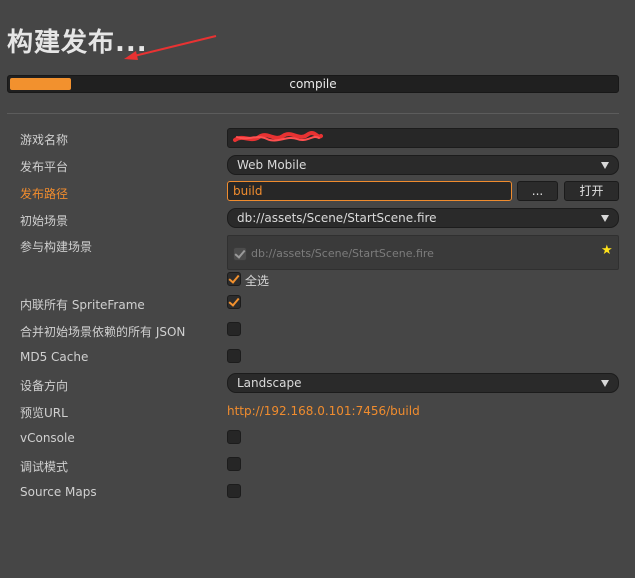  What do you see at coordinates (44, 467) in the screenshot?
I see `debug-mode-label: 调试模式` at bounding box center [44, 467].